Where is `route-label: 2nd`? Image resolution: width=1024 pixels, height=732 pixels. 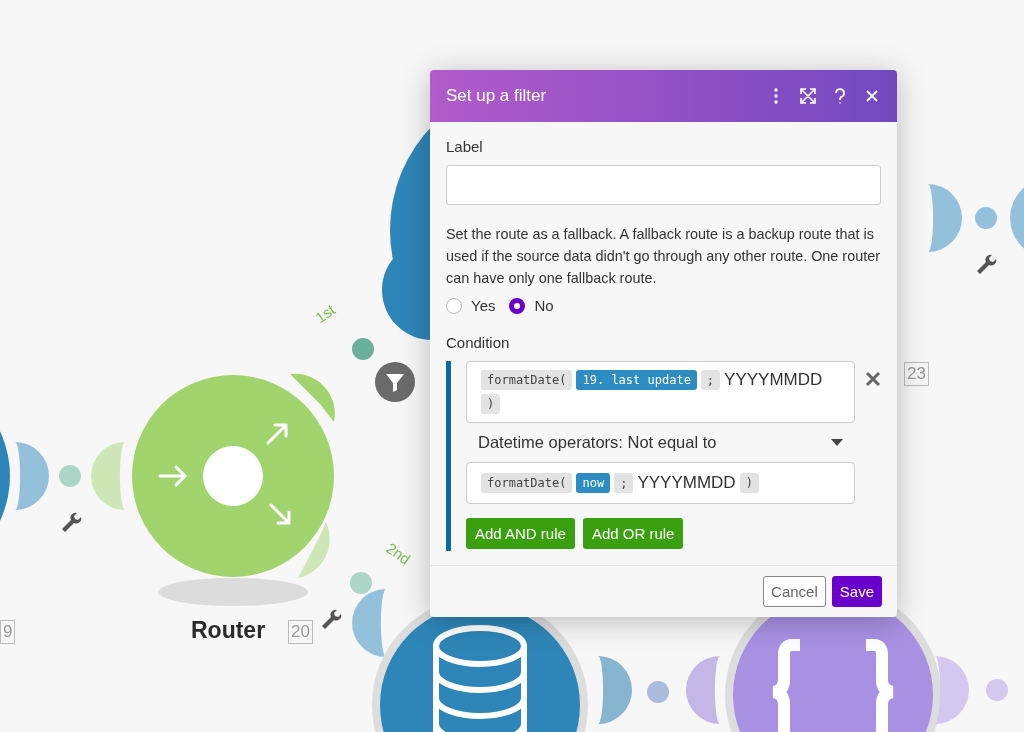
route-label: 2nd is located at coordinates (398, 553).